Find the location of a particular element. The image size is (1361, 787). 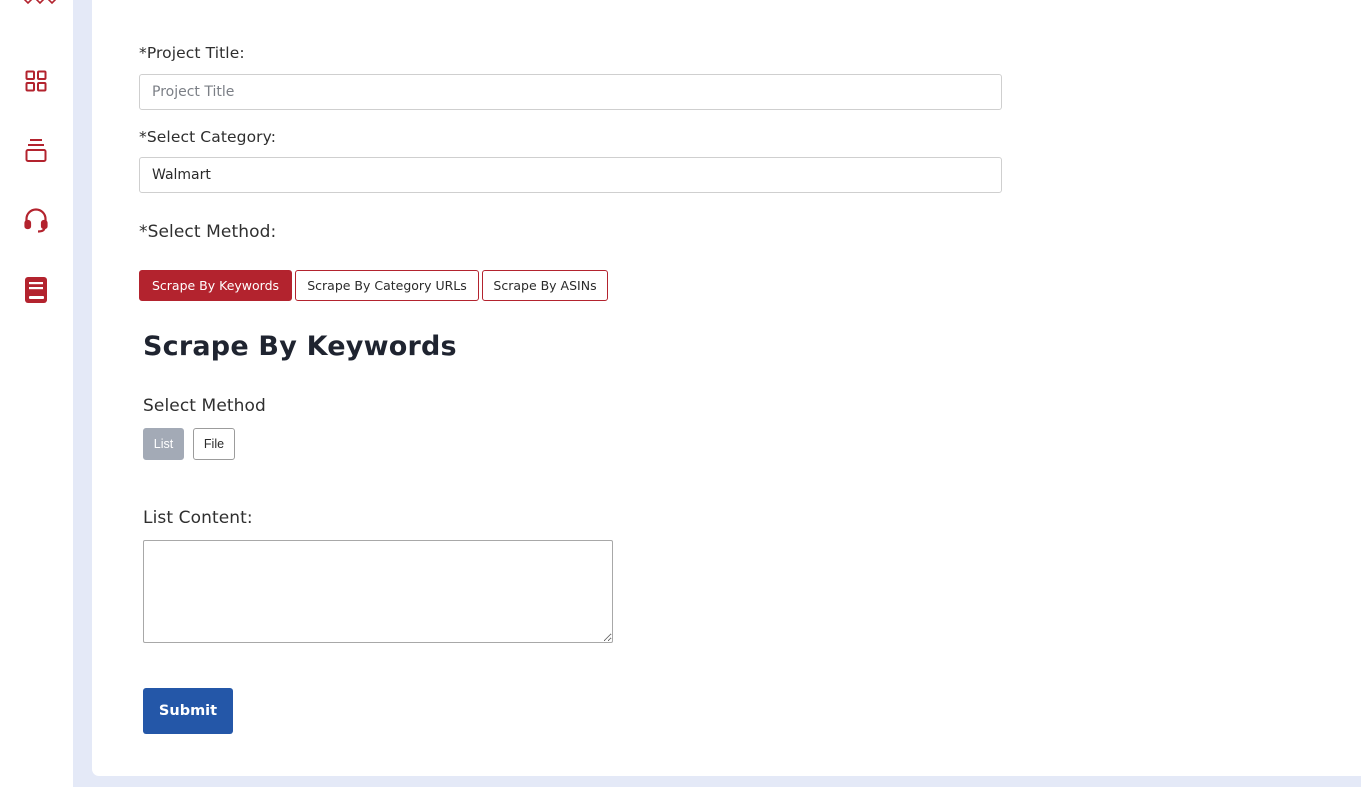

category-select-value: Walmart is located at coordinates (181, 175).